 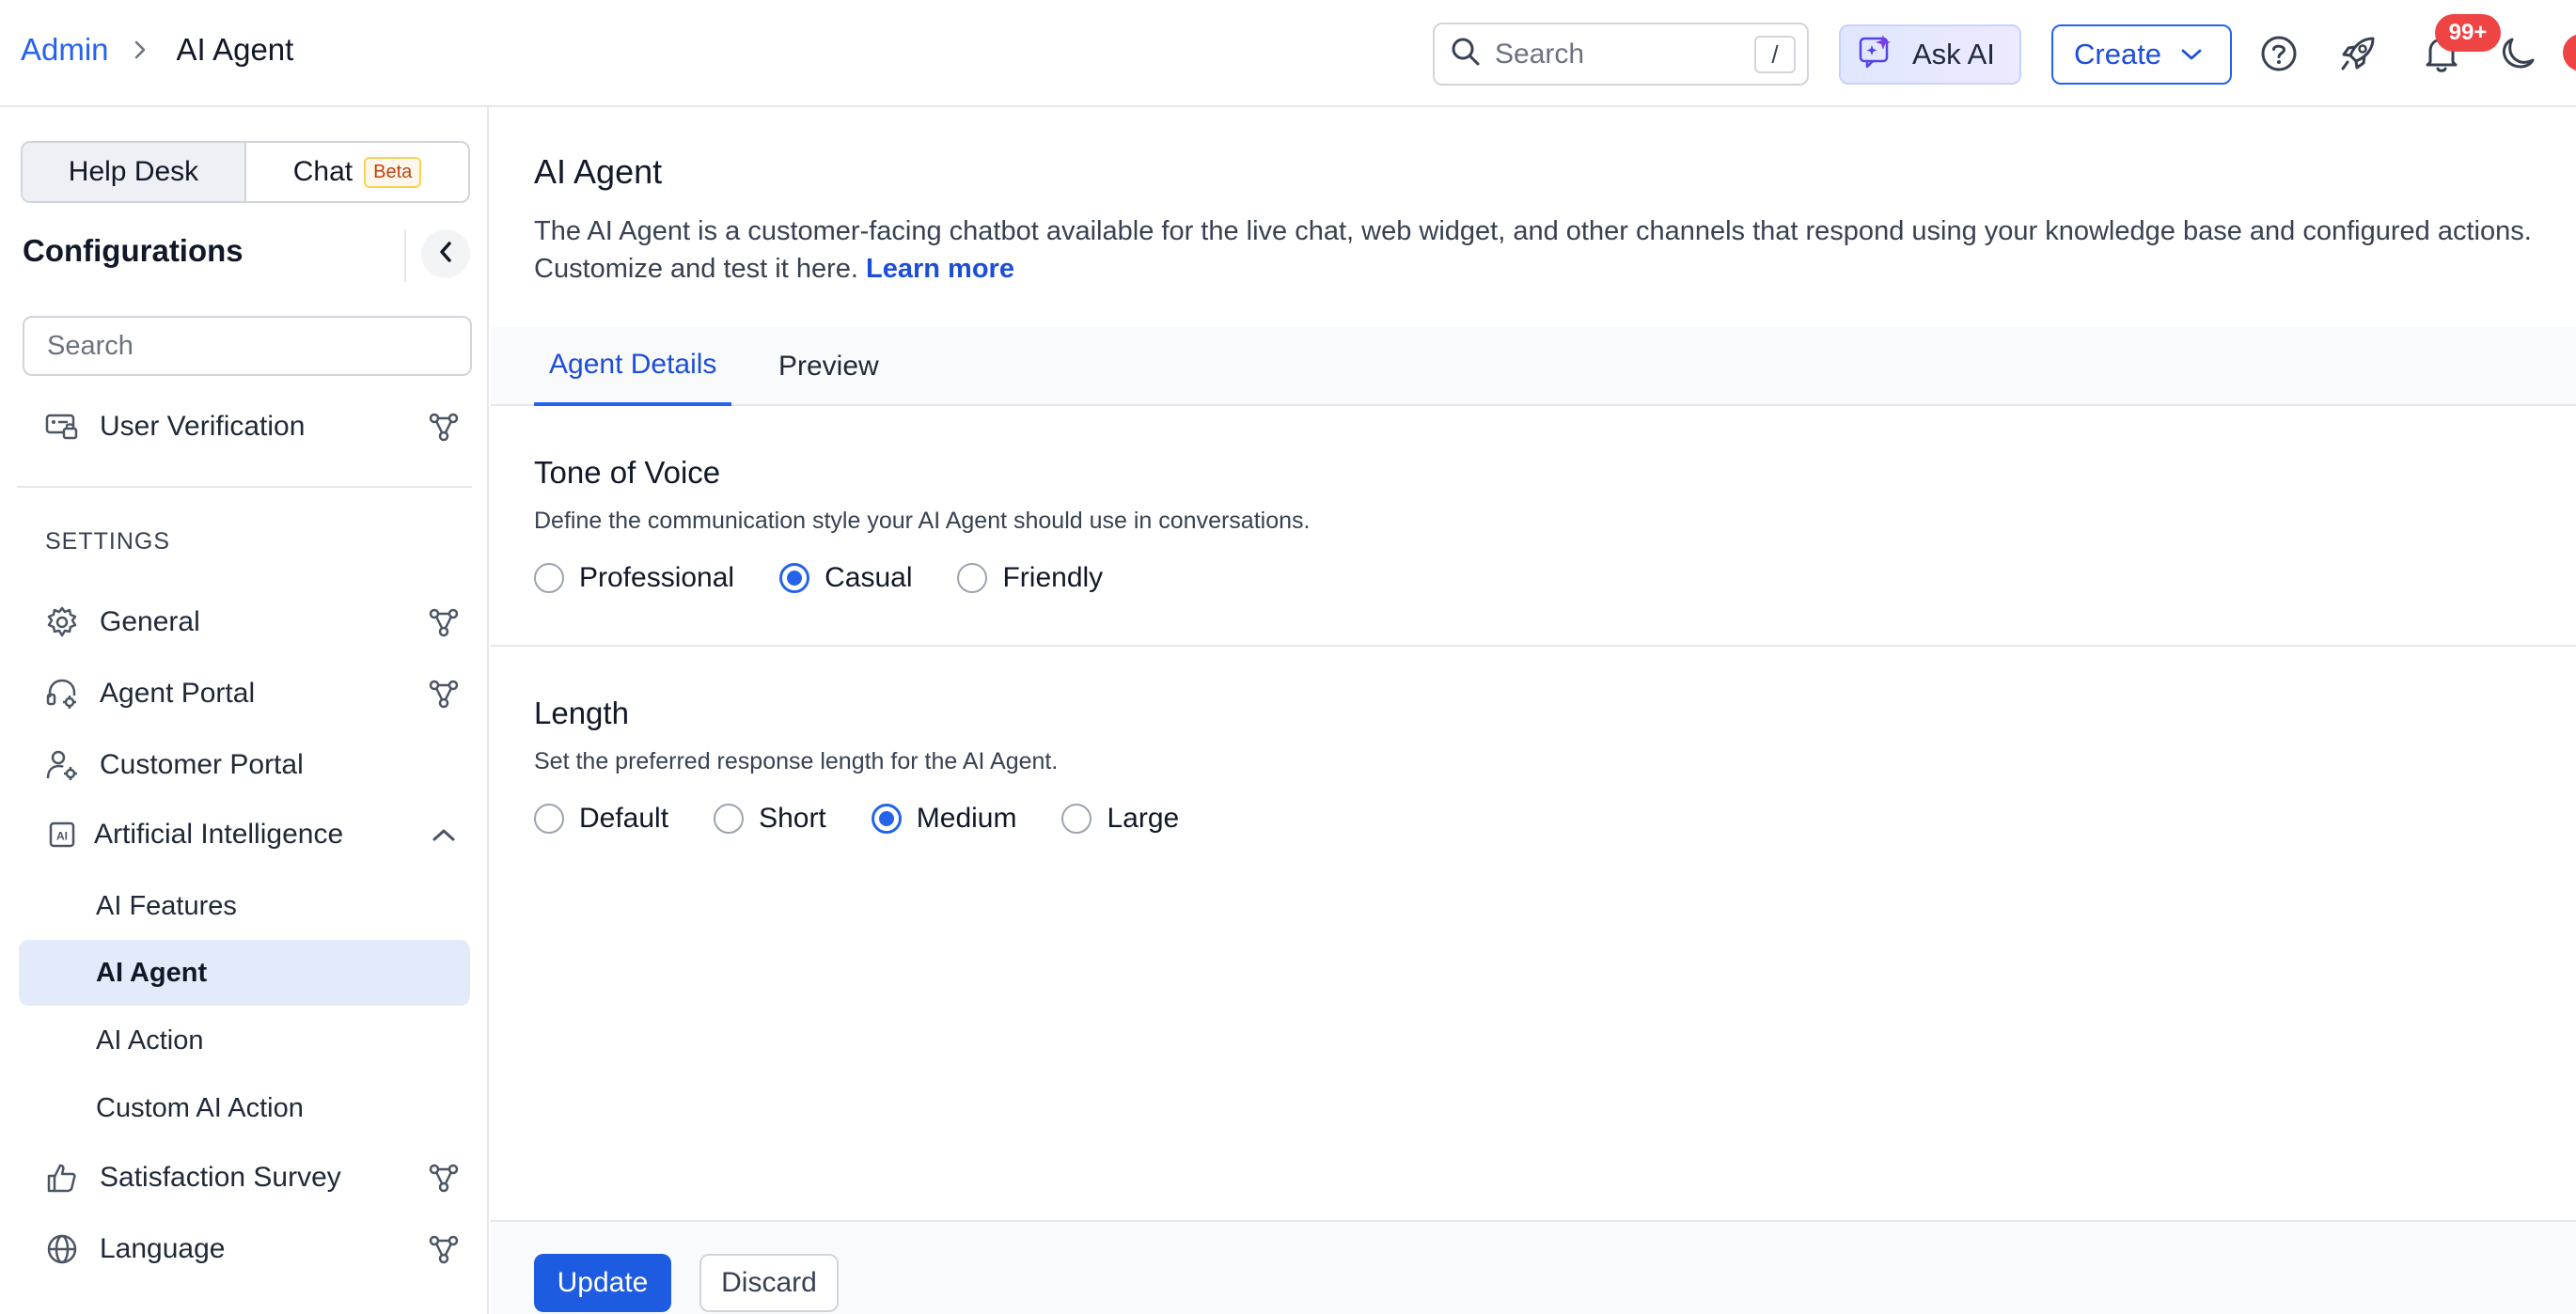 I want to click on notification-badge: 99+, so click(x=2468, y=33).